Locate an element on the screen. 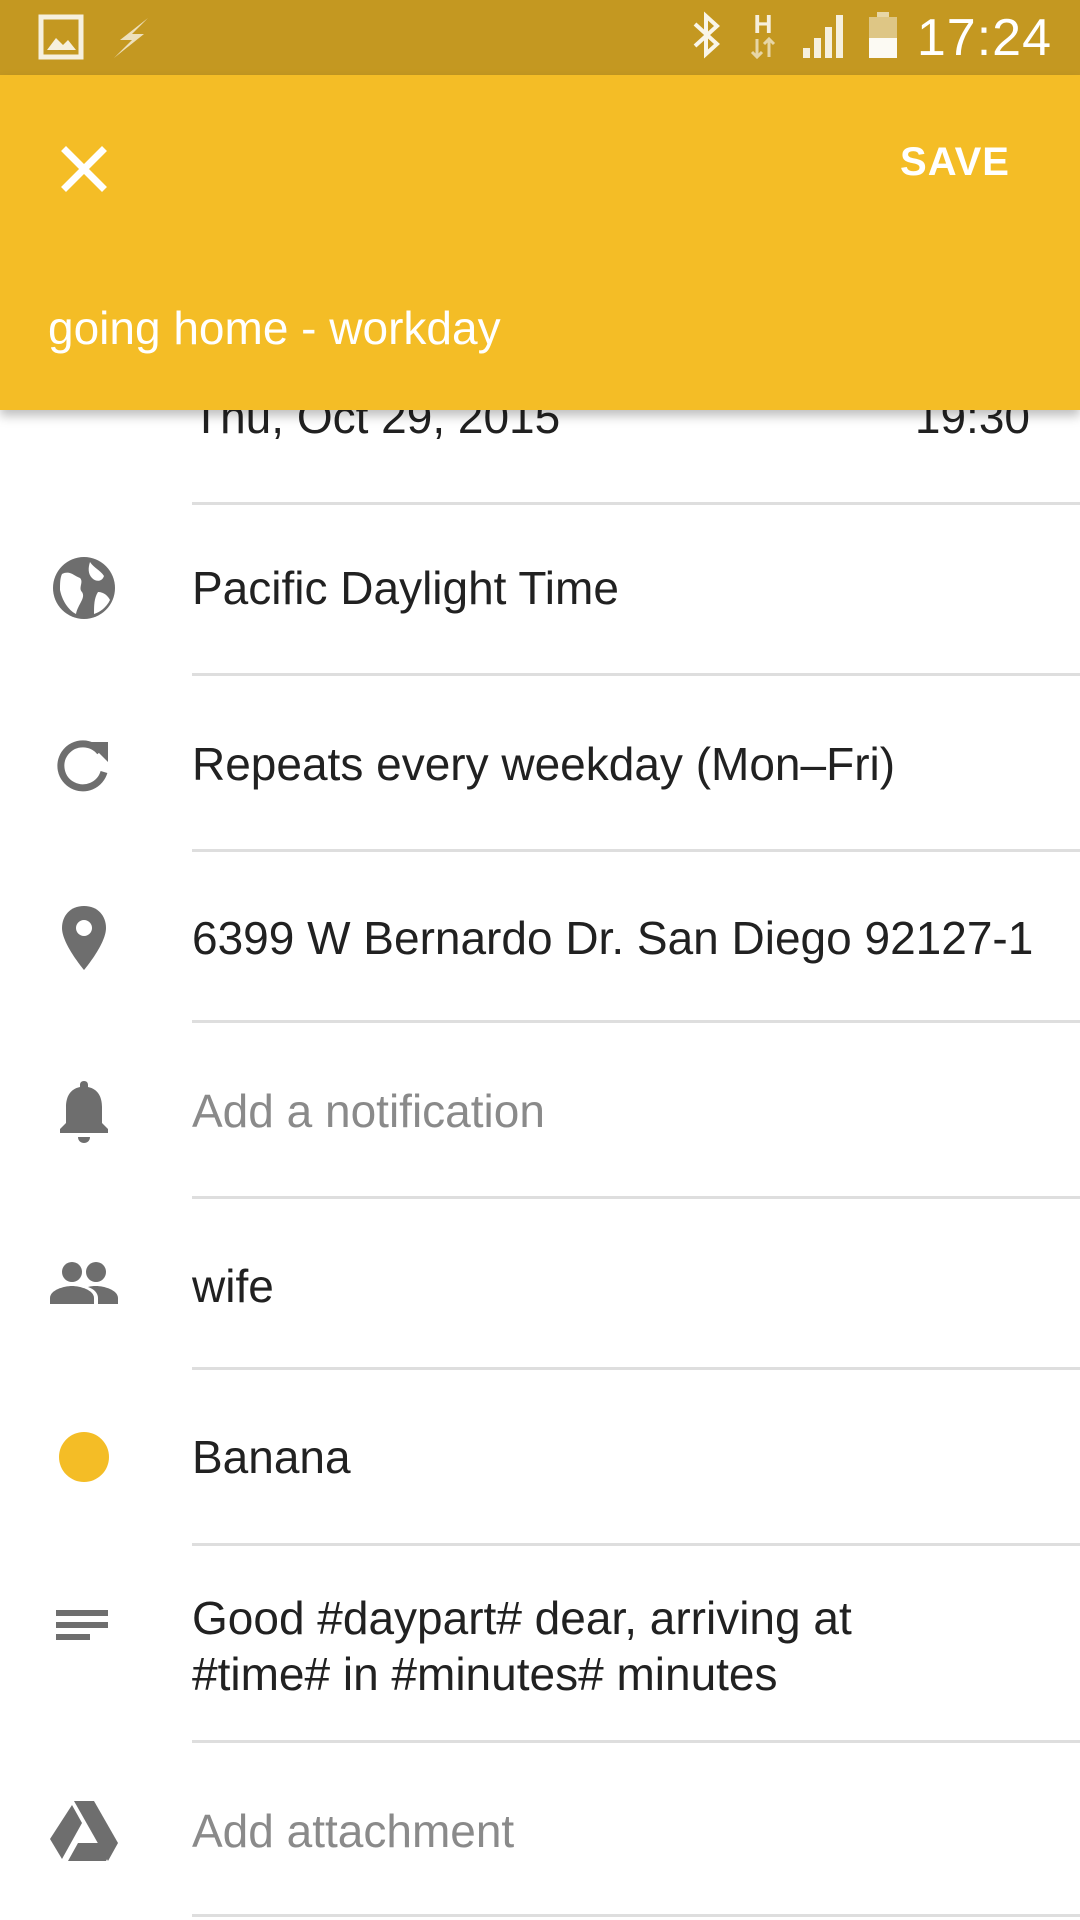 This screenshot has height=1920, width=1080. color-row: Banana is located at coordinates (540, 1457).